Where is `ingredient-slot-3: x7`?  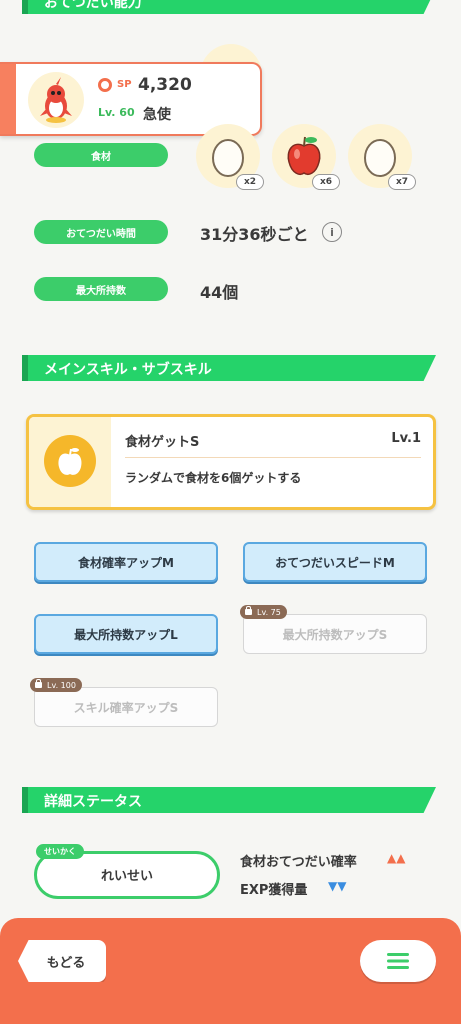 ingredient-slot-3: x7 is located at coordinates (382, 157).